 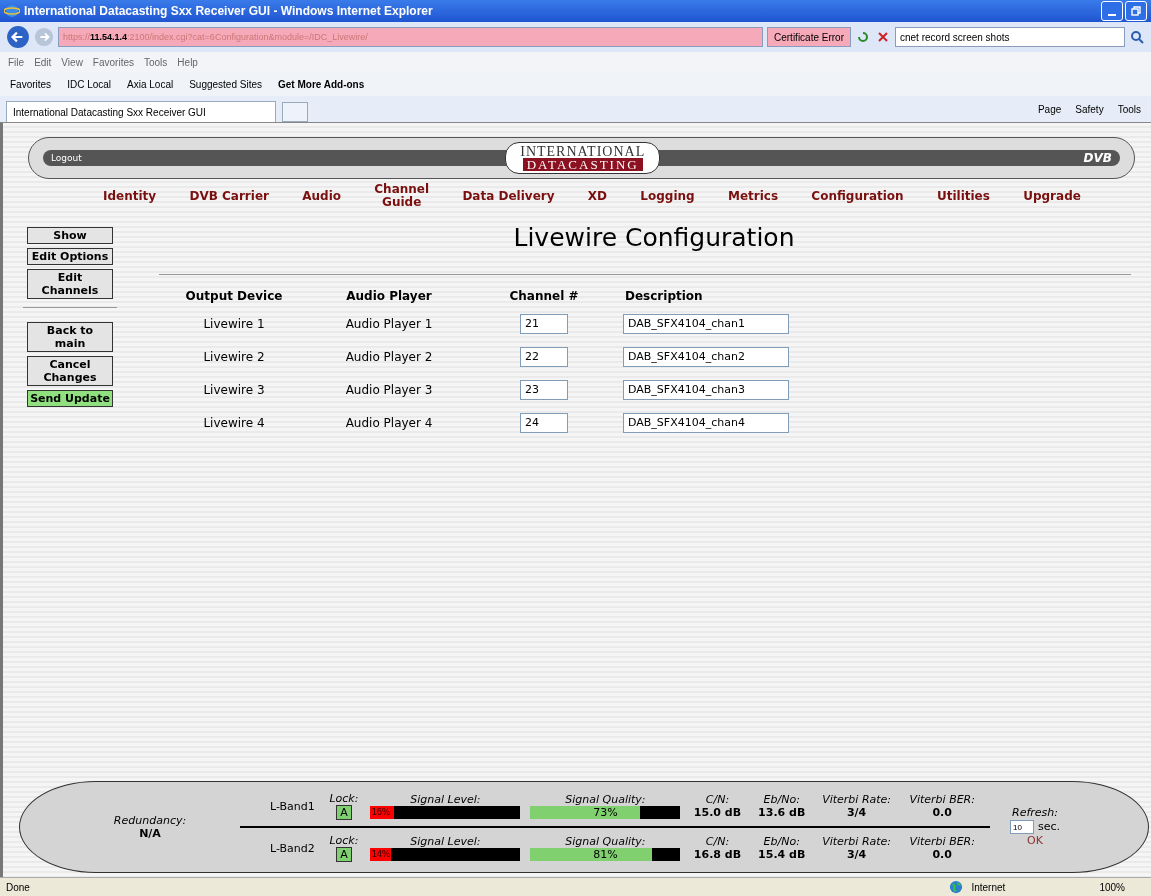 I want to click on nav-link: Channel Guide, so click(x=402, y=196).